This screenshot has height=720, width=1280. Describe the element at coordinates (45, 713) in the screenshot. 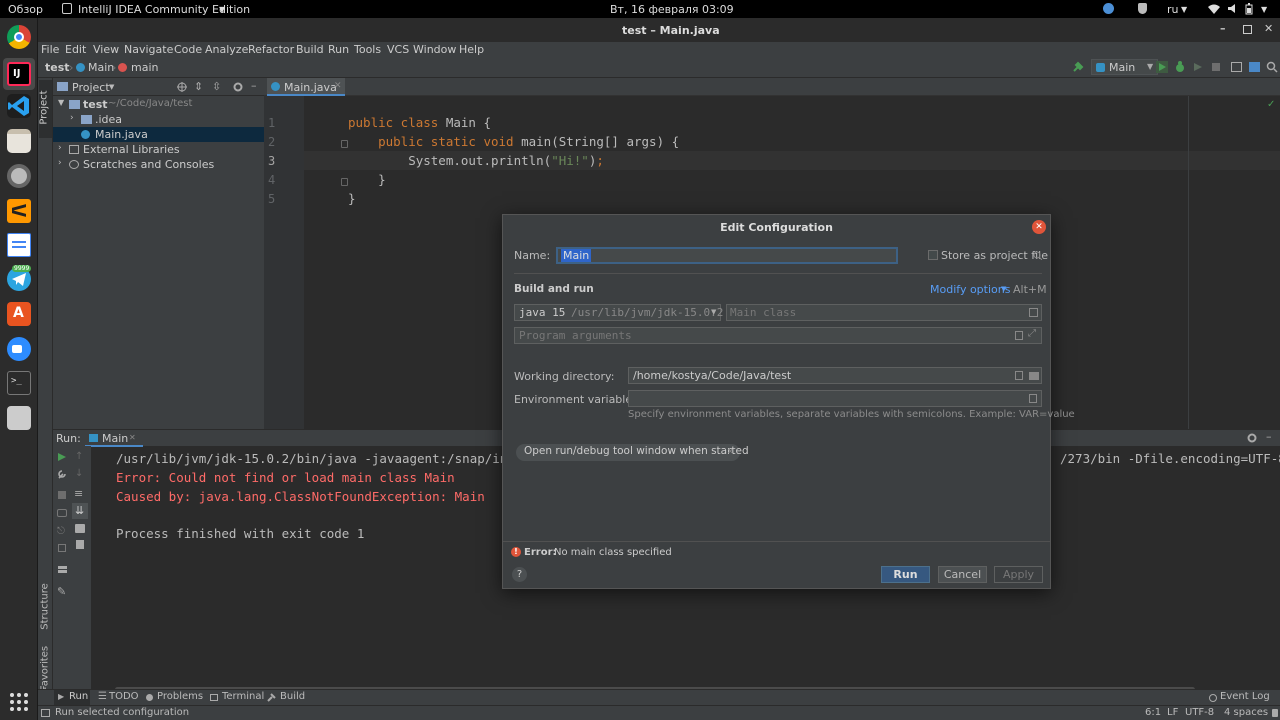

I see `layout-toggle-icon` at that location.